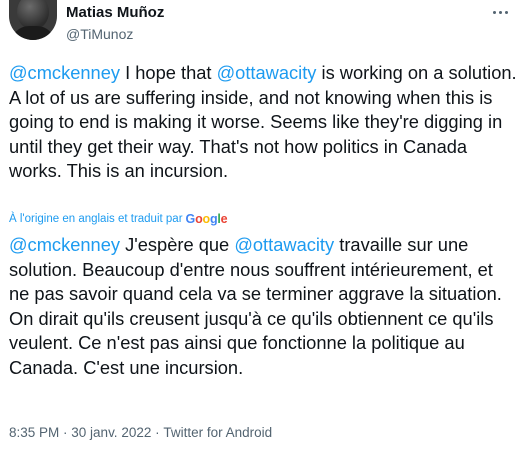 This screenshot has width=527, height=451. I want to click on author-handle: @TiMunoz, so click(115, 34).